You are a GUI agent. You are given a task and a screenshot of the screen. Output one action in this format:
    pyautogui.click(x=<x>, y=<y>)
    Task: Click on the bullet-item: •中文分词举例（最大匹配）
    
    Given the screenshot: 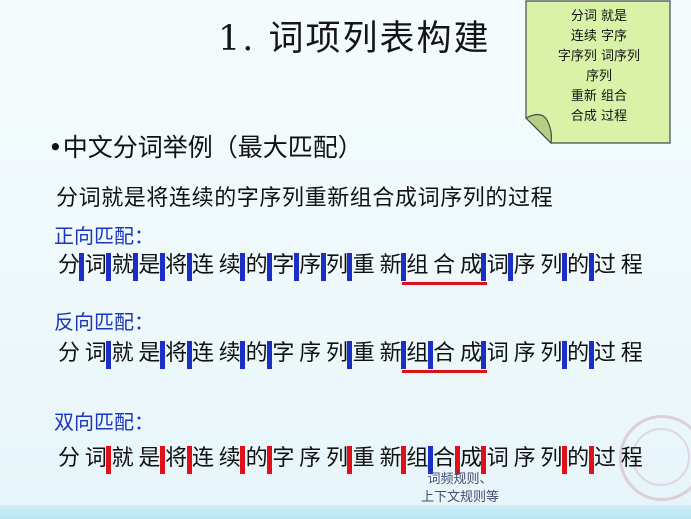 What is the action you would take?
    pyautogui.click(x=205, y=146)
    